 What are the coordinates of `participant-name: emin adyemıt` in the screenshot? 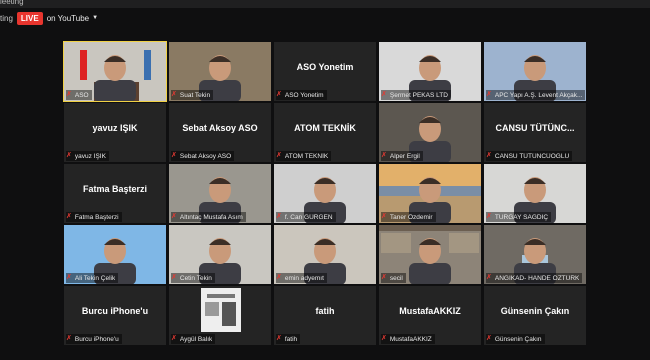 It's located at (304, 278).